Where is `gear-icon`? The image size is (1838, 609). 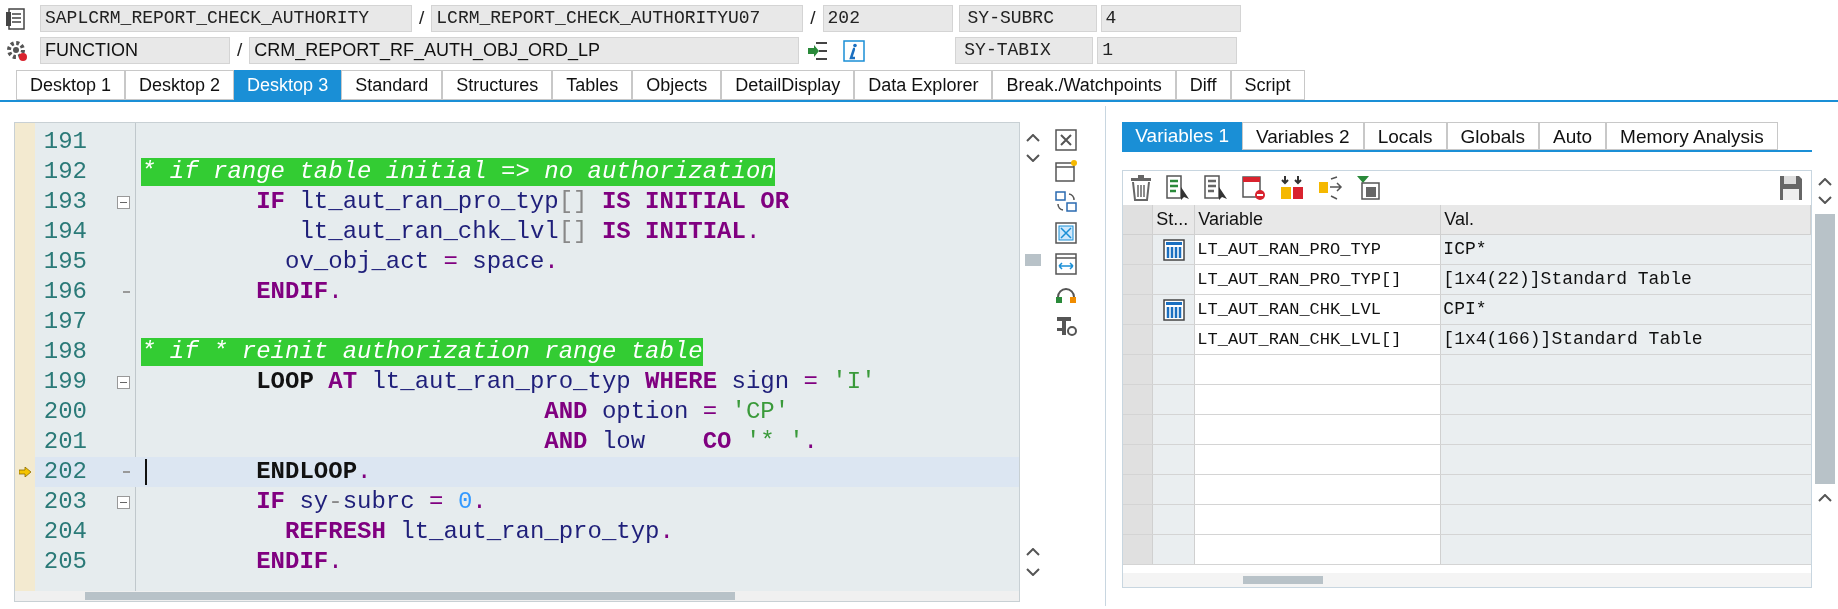
gear-icon is located at coordinates (17, 50).